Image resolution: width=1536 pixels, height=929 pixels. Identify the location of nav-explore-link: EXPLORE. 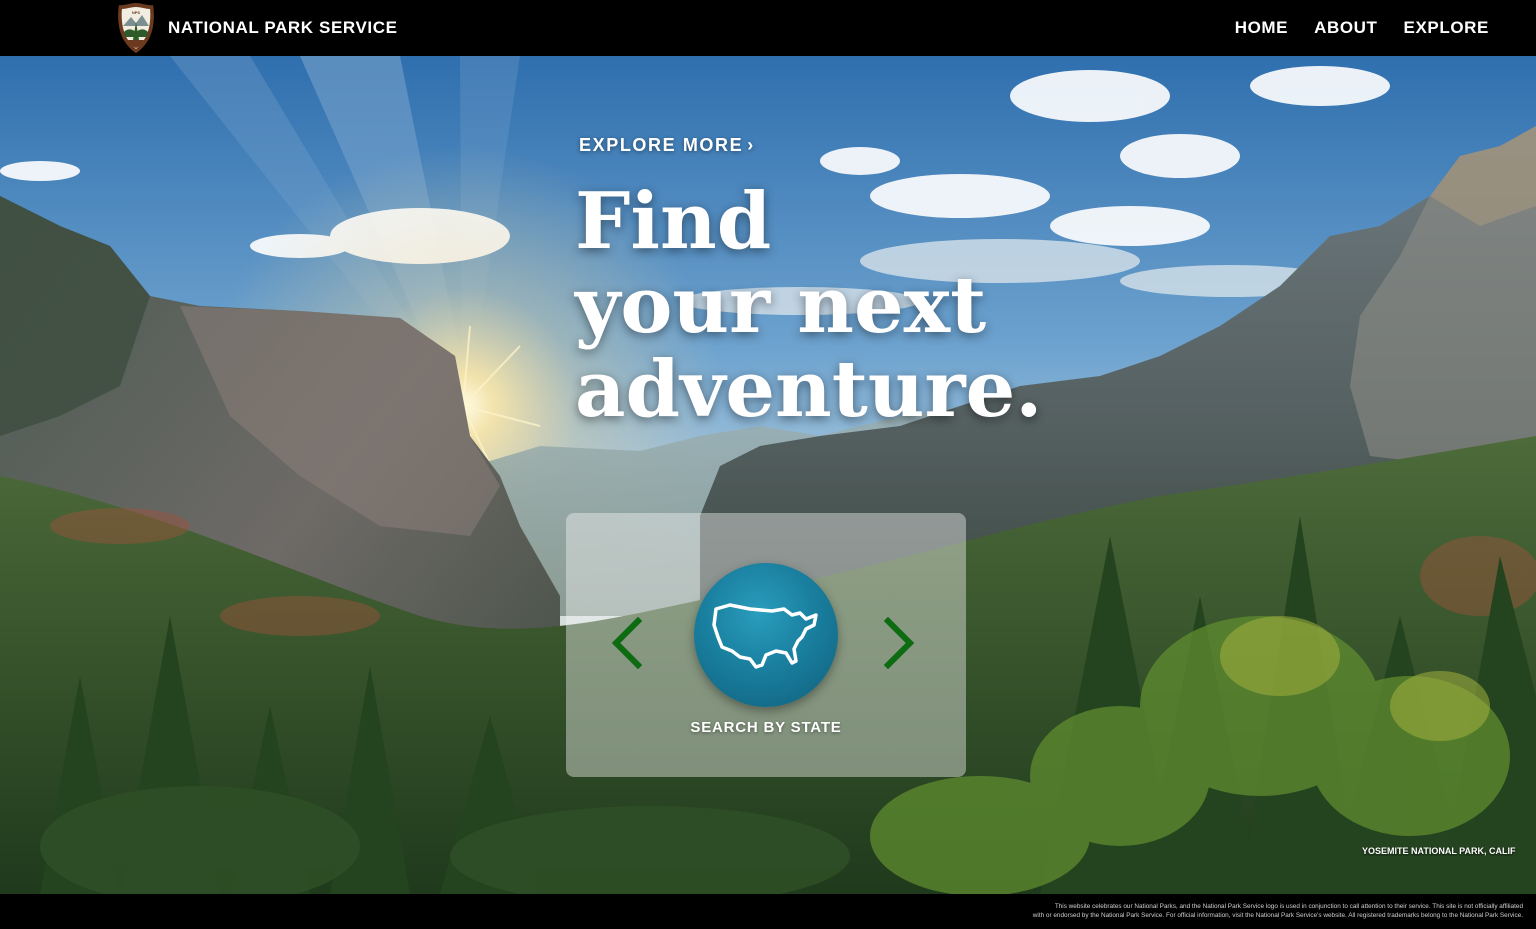
(1446, 28).